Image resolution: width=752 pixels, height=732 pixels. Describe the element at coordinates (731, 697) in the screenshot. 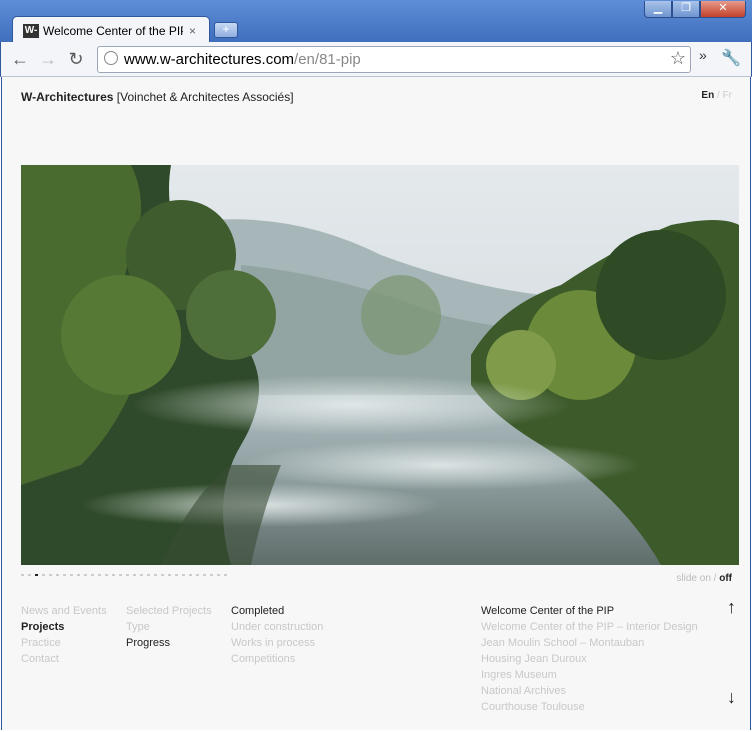

I see `scroll-down-arrow-icon: ↓` at that location.